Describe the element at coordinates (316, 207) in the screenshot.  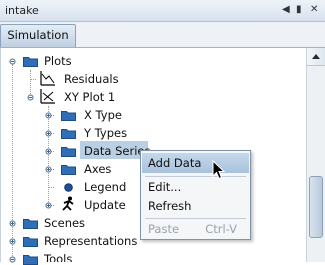
I see `scrollbar-thumb` at that location.